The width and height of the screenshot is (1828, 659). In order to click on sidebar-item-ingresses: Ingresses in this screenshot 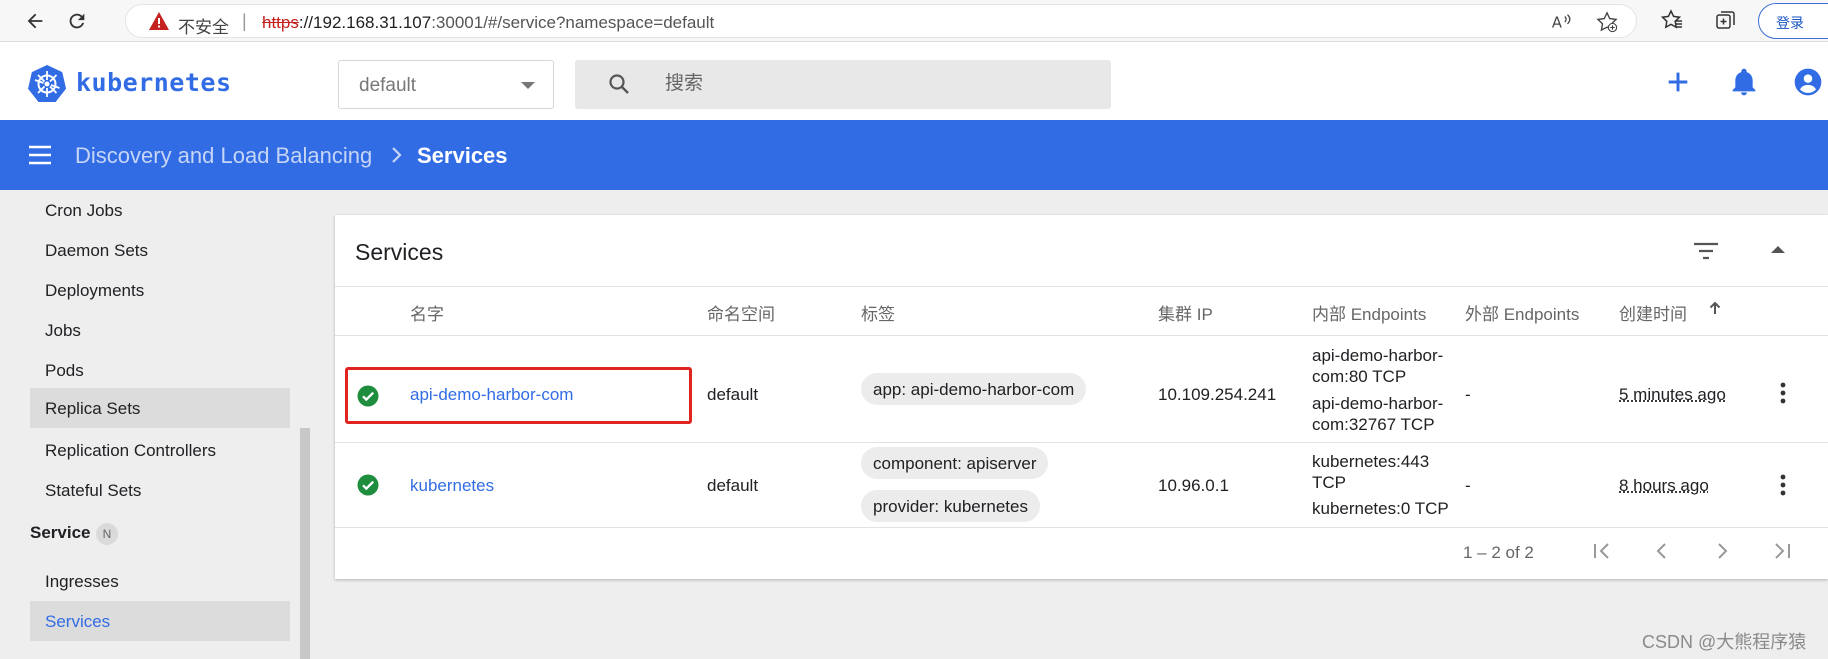, I will do `click(160, 581)`.